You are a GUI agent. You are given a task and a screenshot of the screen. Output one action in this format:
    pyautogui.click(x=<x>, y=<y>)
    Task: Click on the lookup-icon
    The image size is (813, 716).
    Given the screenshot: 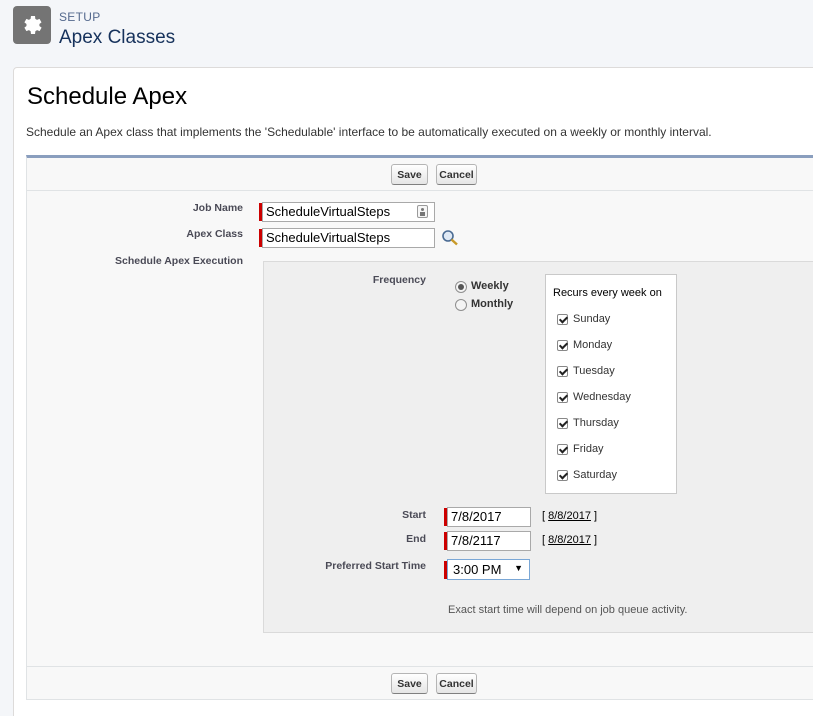 What is the action you would take?
    pyautogui.click(x=450, y=237)
    